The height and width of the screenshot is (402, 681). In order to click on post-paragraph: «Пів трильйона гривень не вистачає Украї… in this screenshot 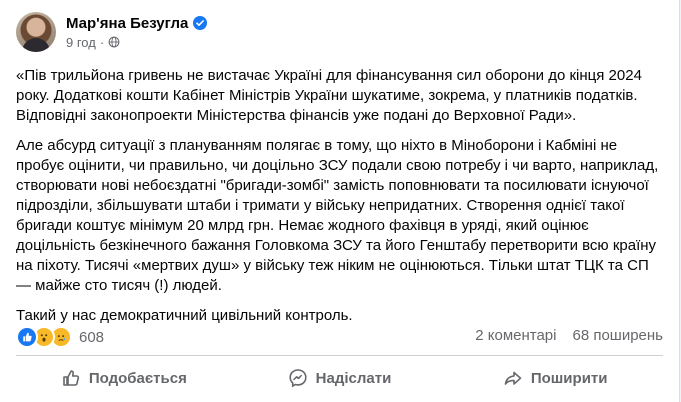, I will do `click(329, 95)`.